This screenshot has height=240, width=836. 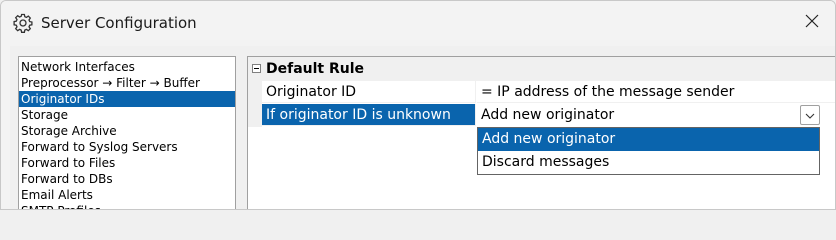 I want to click on originator-dropdown-list: Add new originator Discard messages, so click(x=648, y=151).